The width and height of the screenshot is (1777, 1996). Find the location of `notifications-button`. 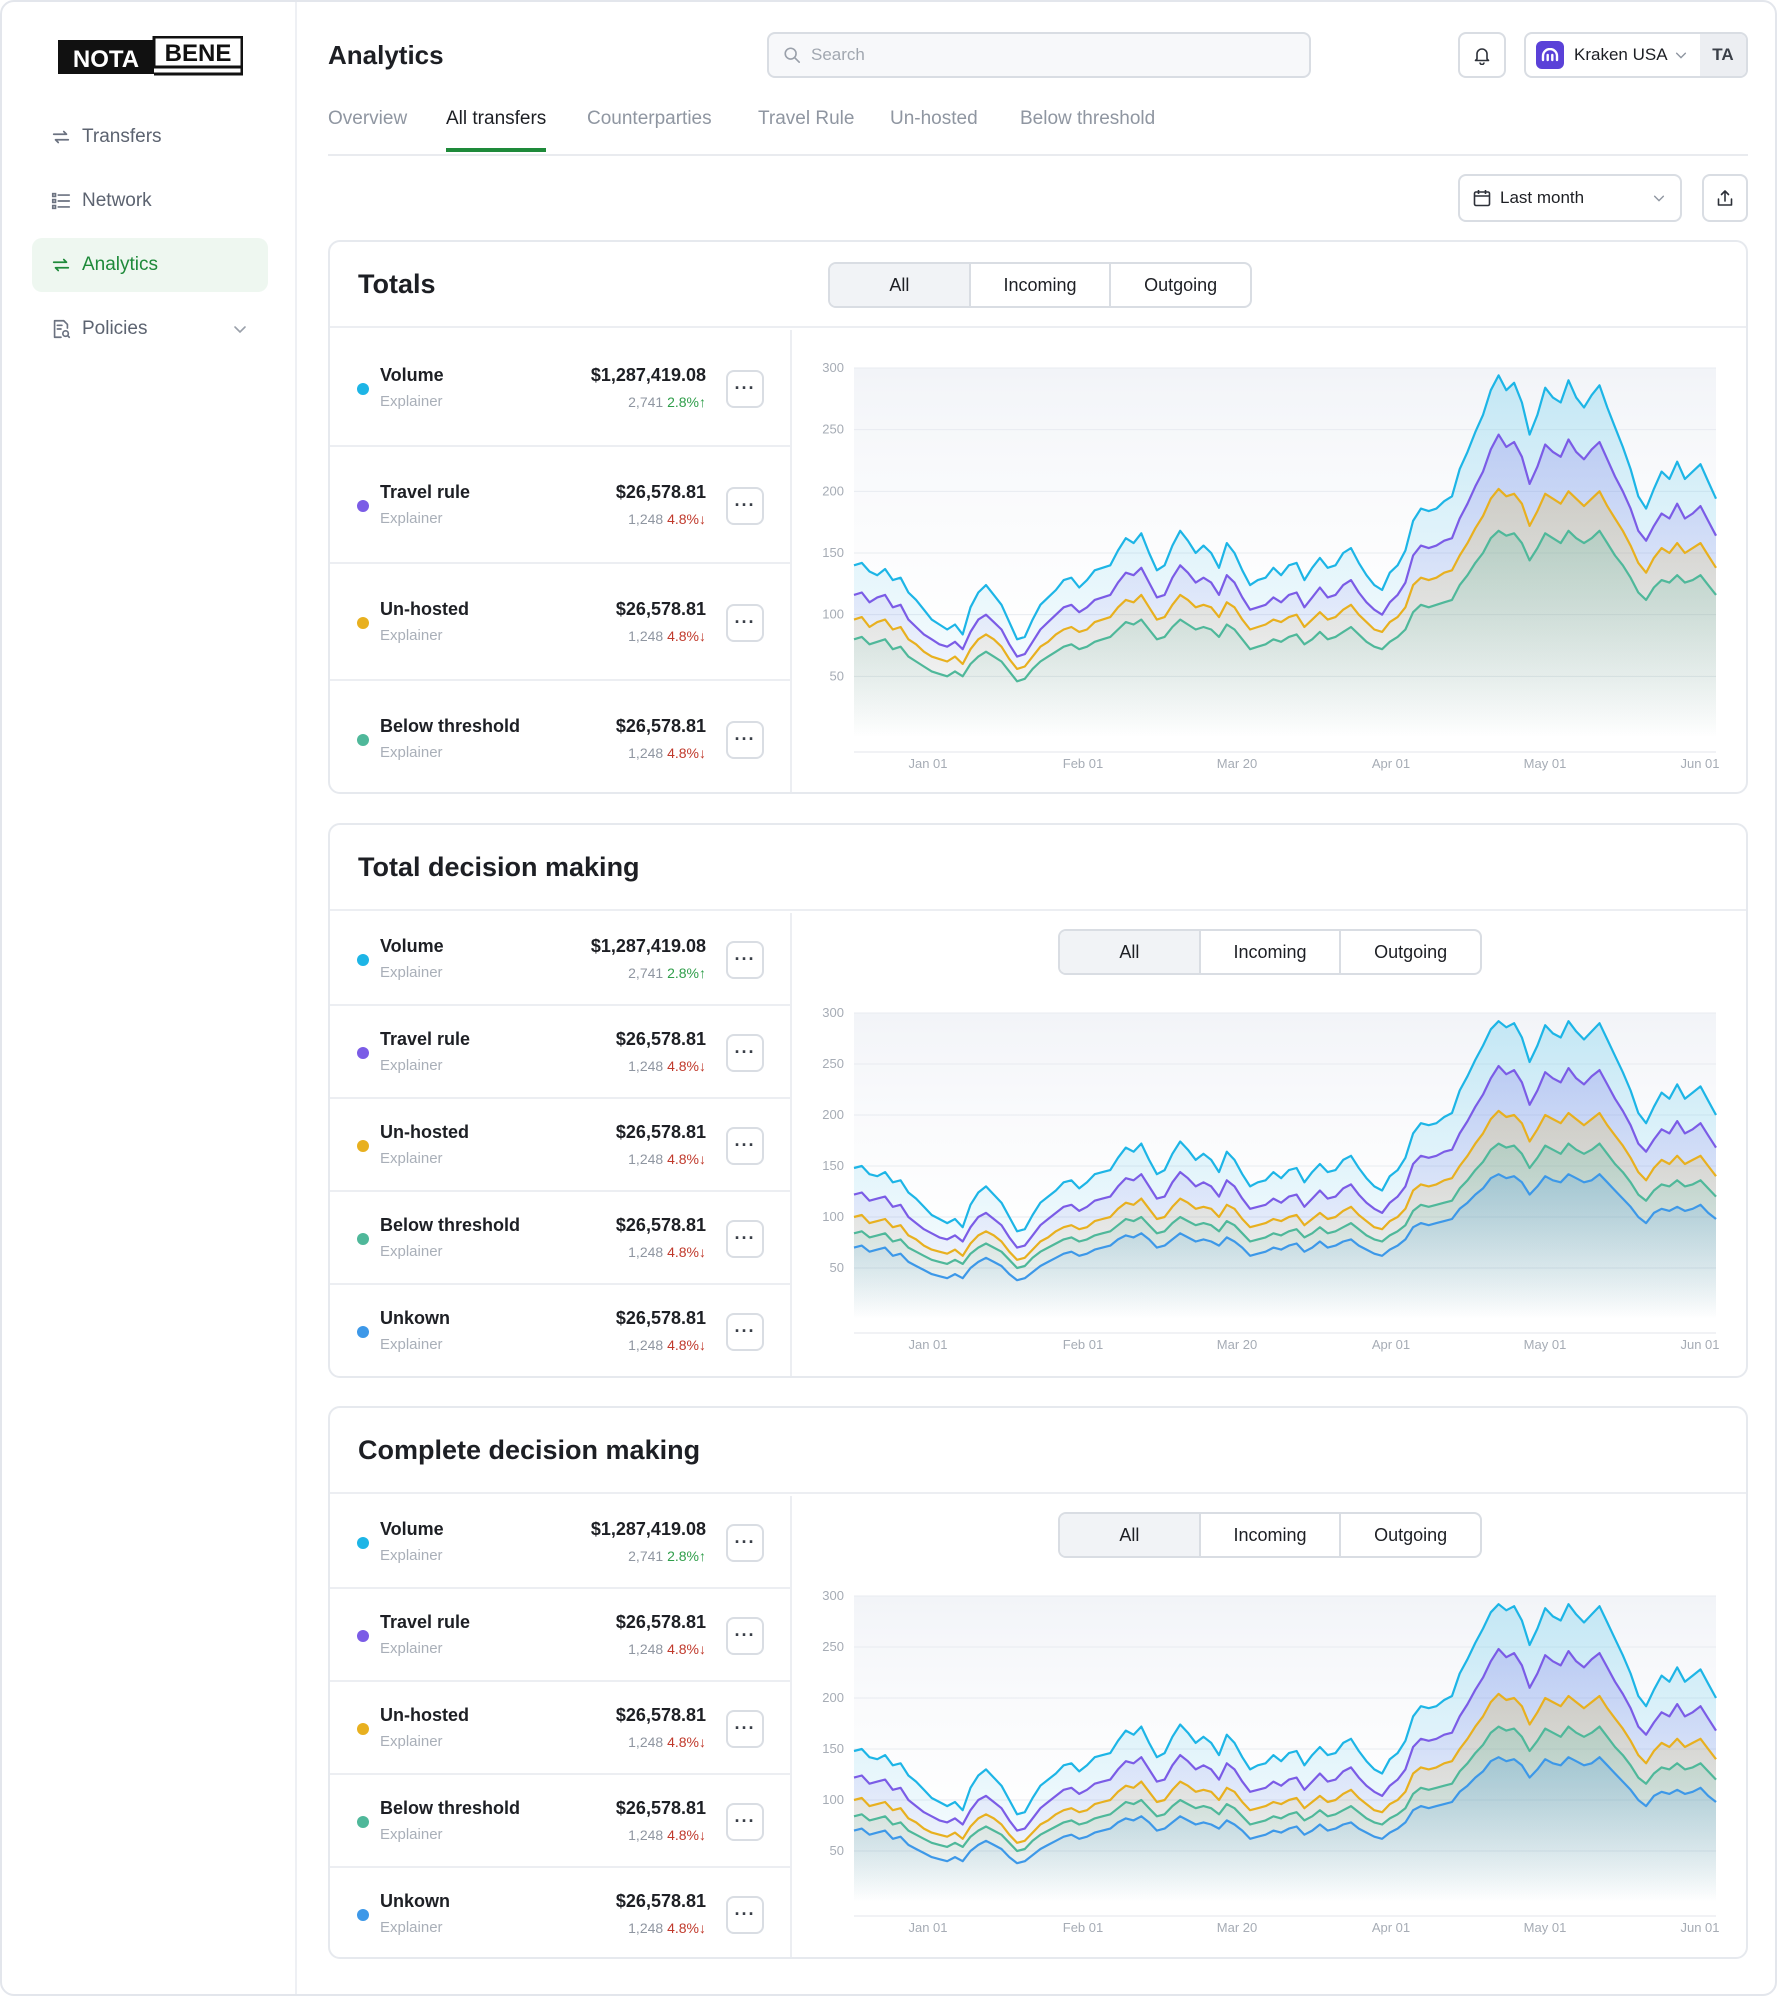

notifications-button is located at coordinates (1482, 55).